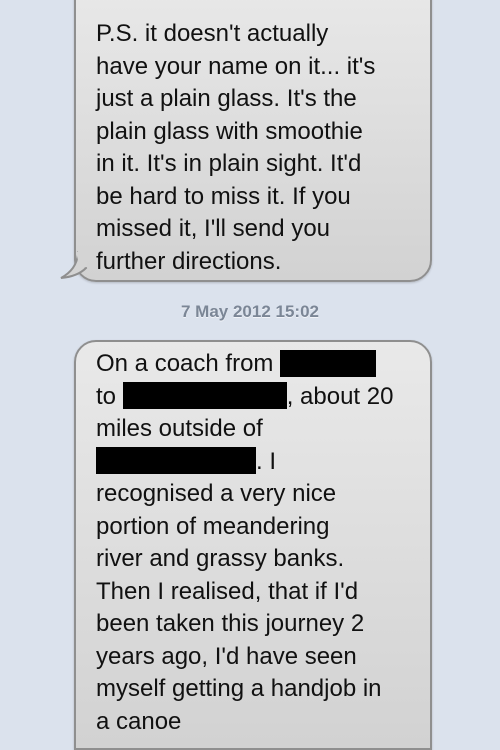  I want to click on message-text-line: recognised a very nice, so click(216, 493).